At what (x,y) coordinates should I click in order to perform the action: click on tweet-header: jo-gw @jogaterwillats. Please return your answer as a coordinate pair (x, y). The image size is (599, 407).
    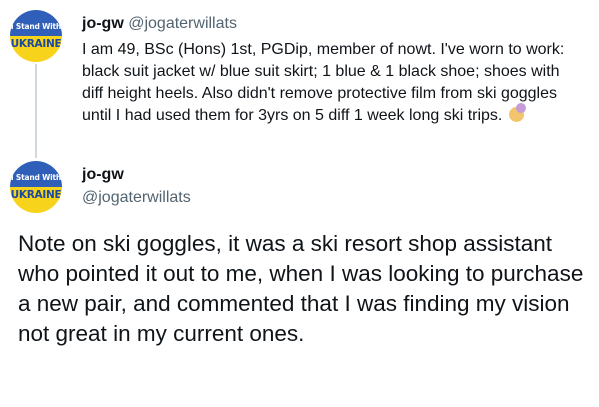
    Looking at the image, I should click on (159, 24).